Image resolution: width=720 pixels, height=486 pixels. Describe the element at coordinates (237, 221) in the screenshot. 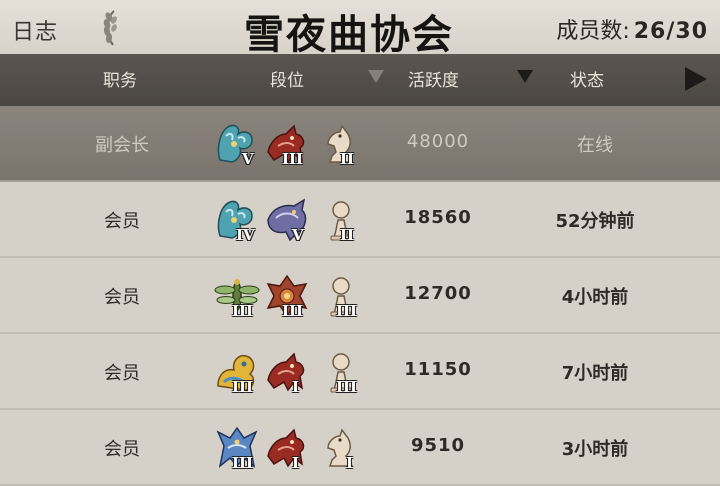

I see `teal-beast-icon: IV` at that location.